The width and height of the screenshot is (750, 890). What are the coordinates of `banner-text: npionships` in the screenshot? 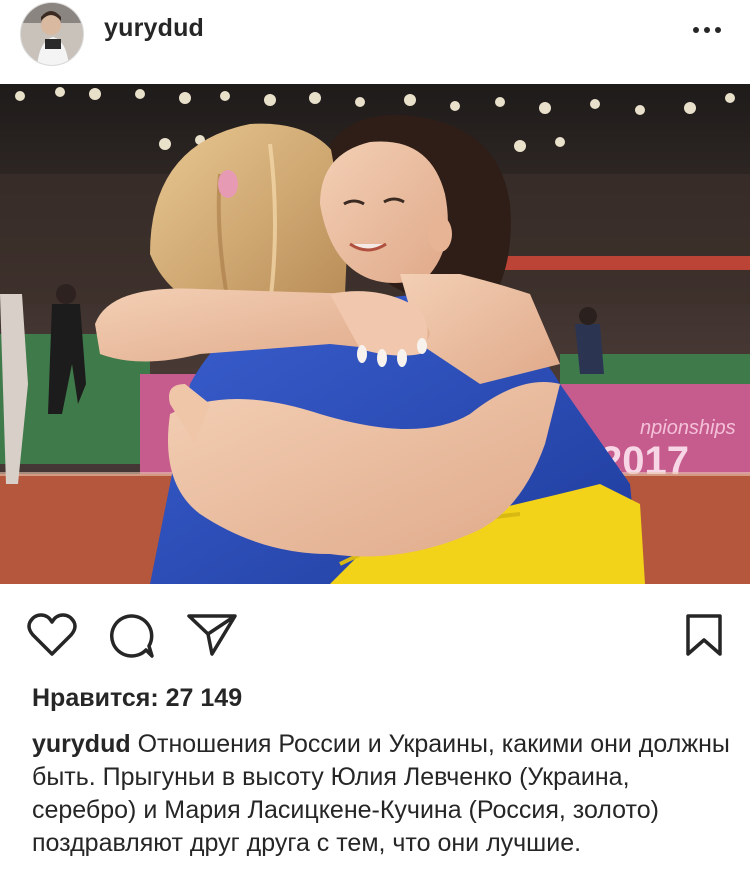 It's located at (688, 428).